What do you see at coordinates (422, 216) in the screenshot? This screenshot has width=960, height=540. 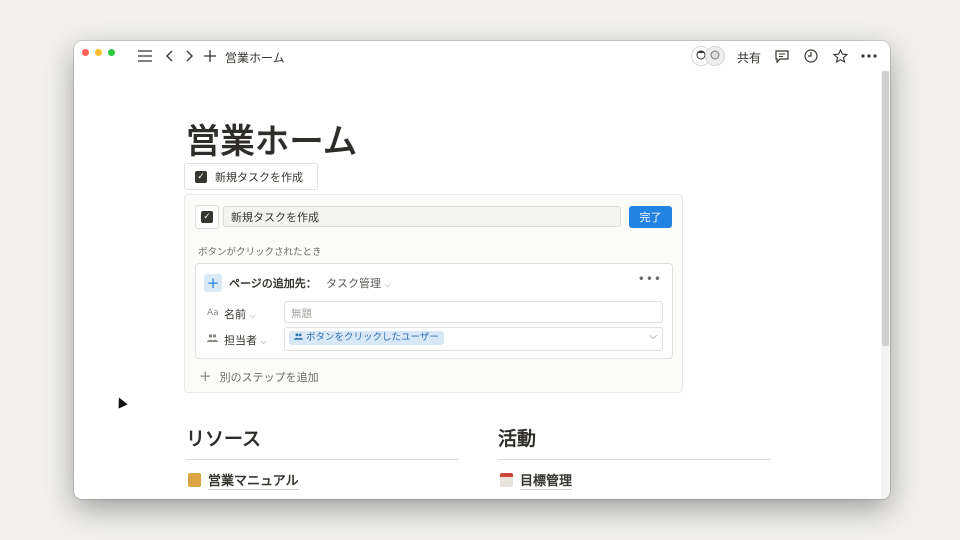 I see `button-name-input: 新規タスクを作成` at bounding box center [422, 216].